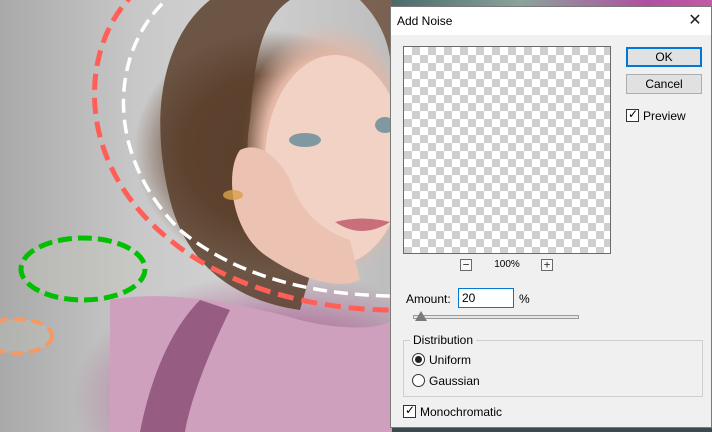 This screenshot has height=432, width=712. I want to click on gaussian-label: Gaussian, so click(454, 381).